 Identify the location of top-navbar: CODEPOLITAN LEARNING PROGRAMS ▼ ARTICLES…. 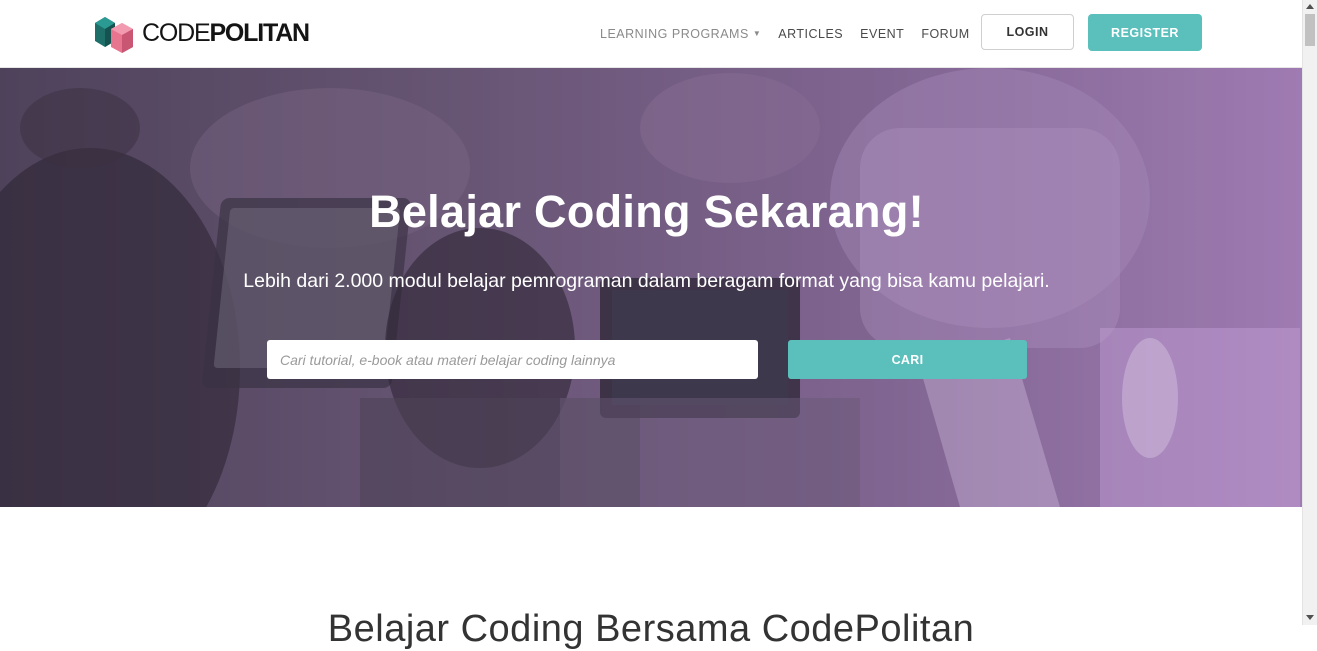
(651, 34).